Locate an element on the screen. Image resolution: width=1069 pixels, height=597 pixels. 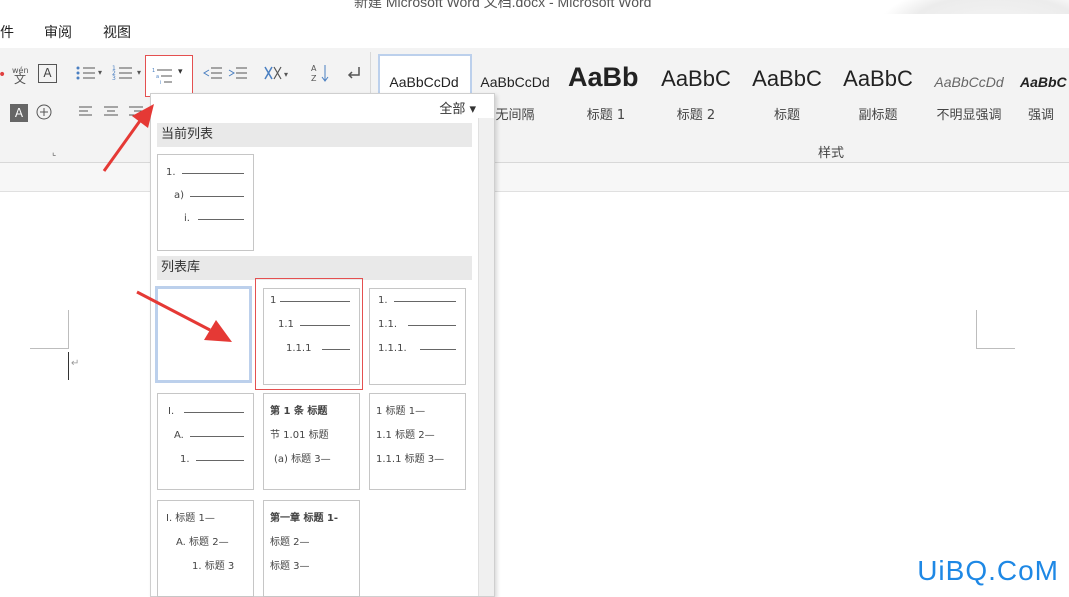
arrow-to-multilevel-button is located at coordinates (128, 138).